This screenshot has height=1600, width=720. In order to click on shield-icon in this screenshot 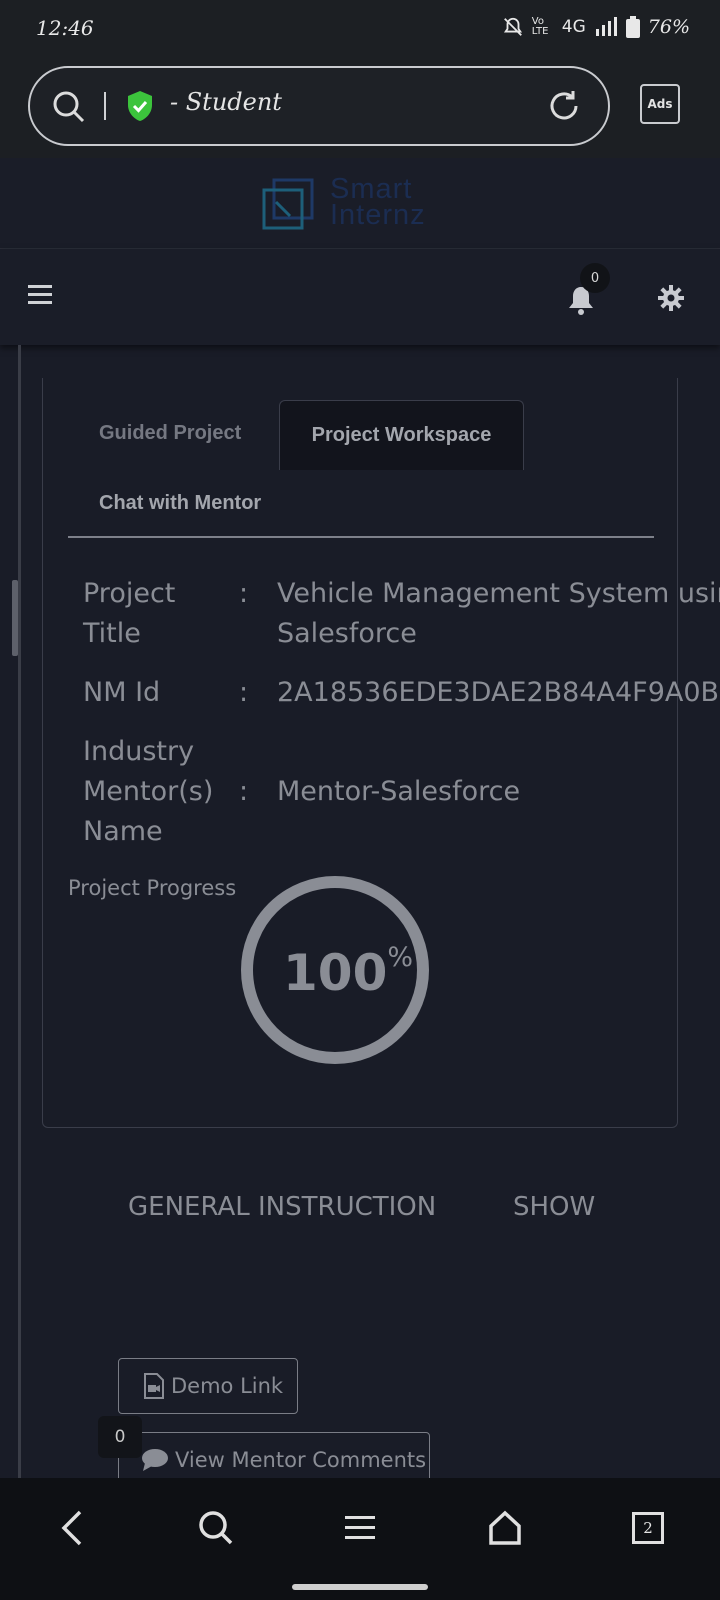, I will do `click(140, 106)`.